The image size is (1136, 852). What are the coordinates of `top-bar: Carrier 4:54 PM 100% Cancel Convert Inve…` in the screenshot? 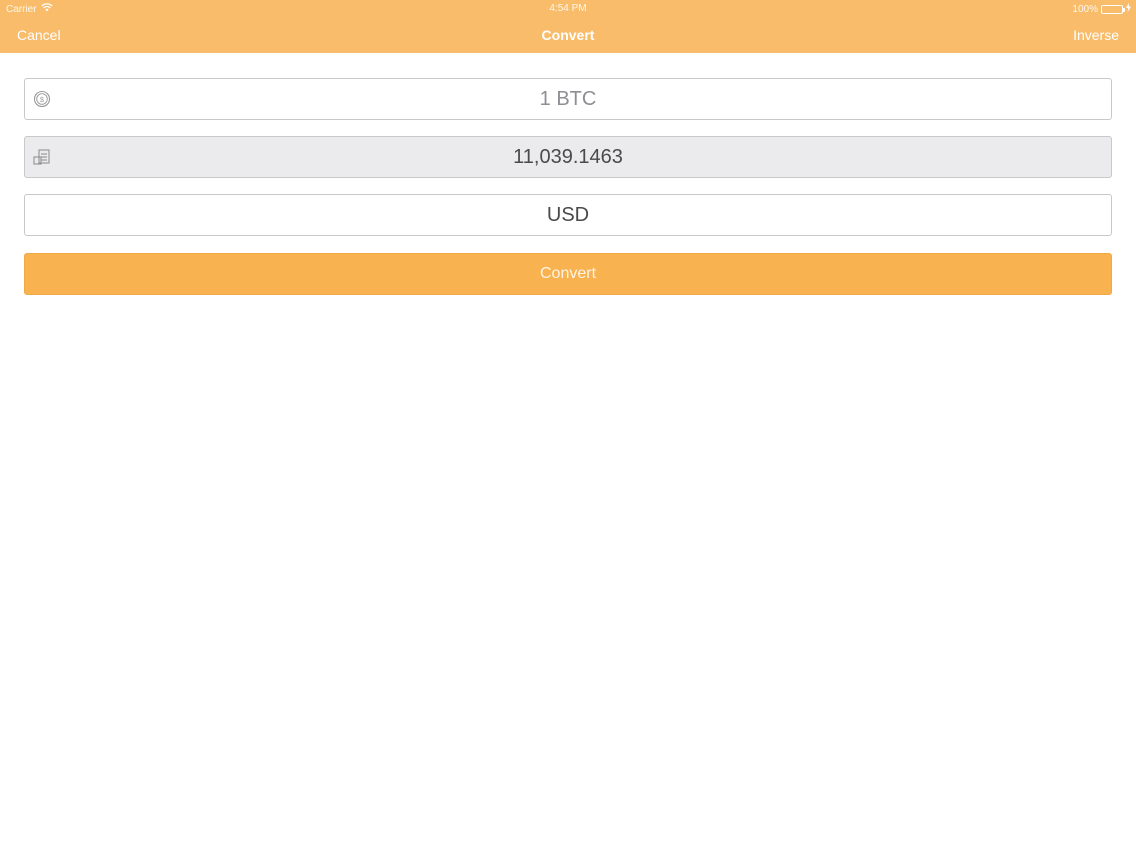 It's located at (568, 26).